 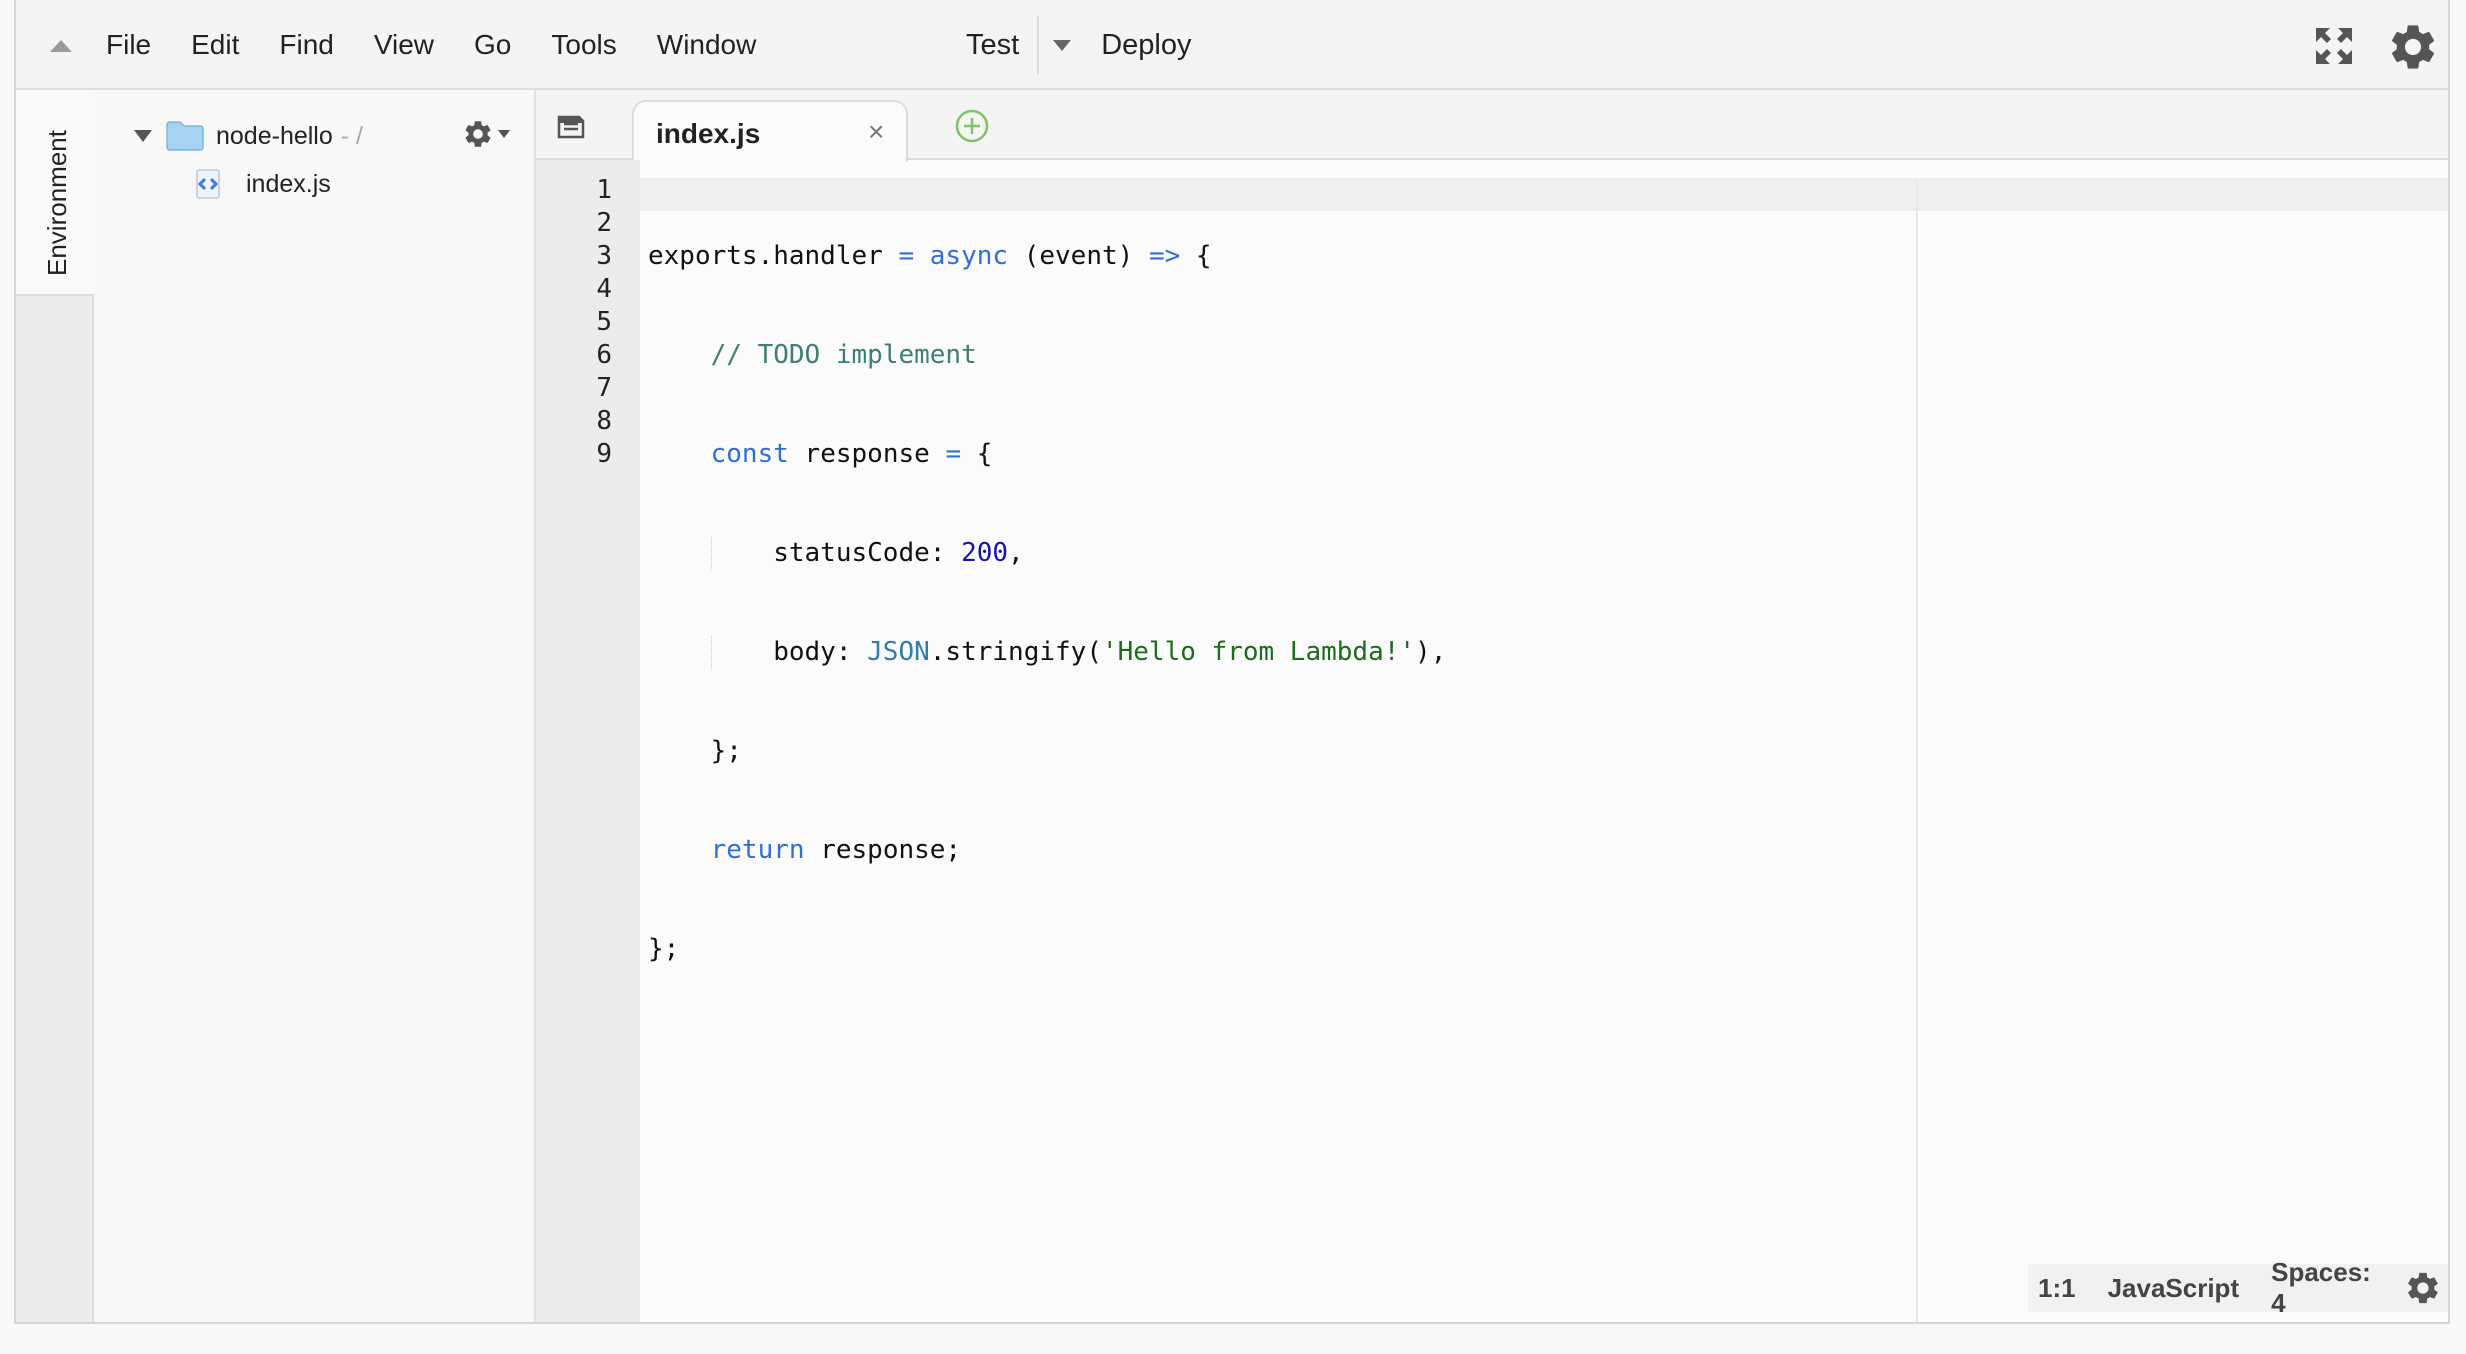 What do you see at coordinates (57, 203) in the screenshot?
I see `tab-environment-label: Environment` at bounding box center [57, 203].